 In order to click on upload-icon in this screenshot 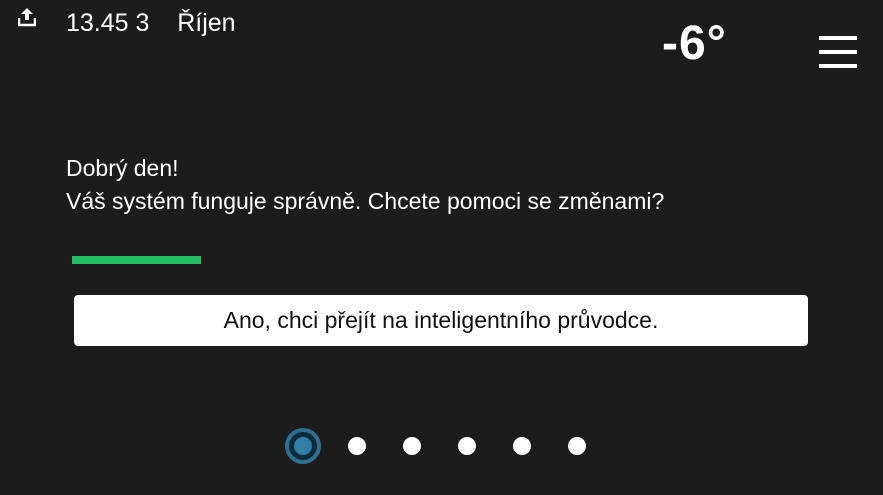, I will do `click(27, 17)`.